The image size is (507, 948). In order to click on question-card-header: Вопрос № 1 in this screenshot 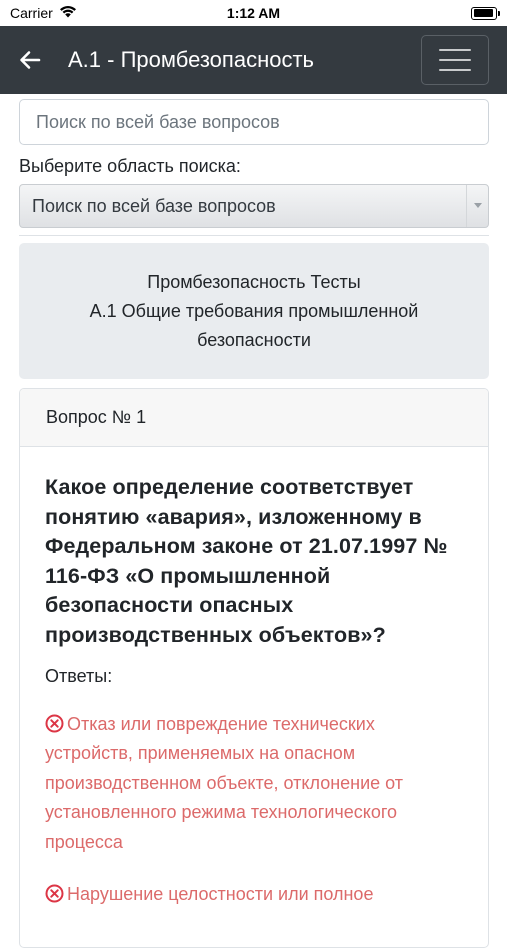, I will do `click(254, 418)`.